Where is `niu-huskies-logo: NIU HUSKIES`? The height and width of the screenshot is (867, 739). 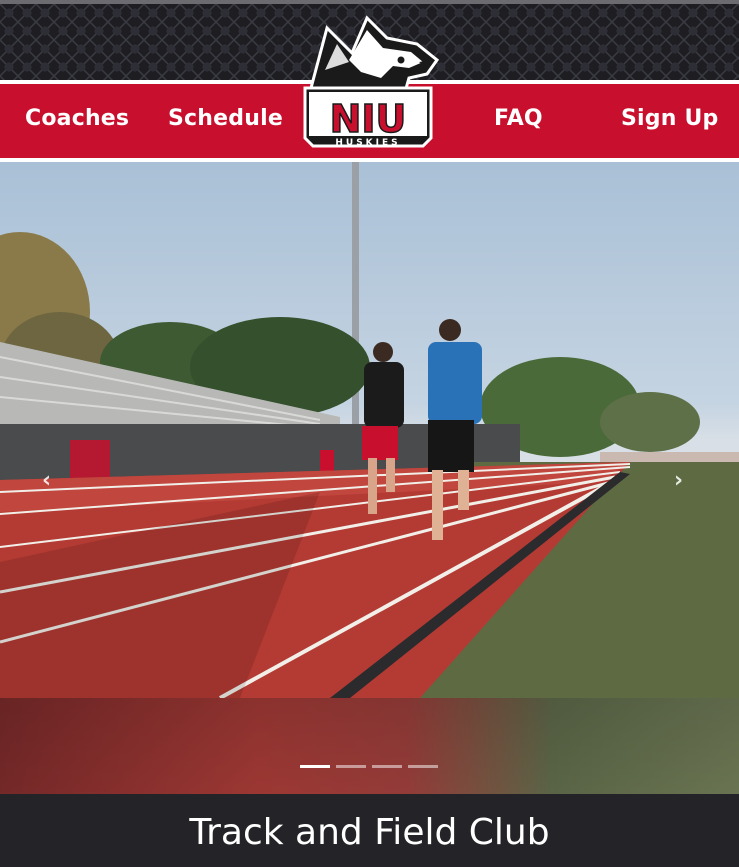 niu-huskies-logo: NIU HUSKIES is located at coordinates (368, 81).